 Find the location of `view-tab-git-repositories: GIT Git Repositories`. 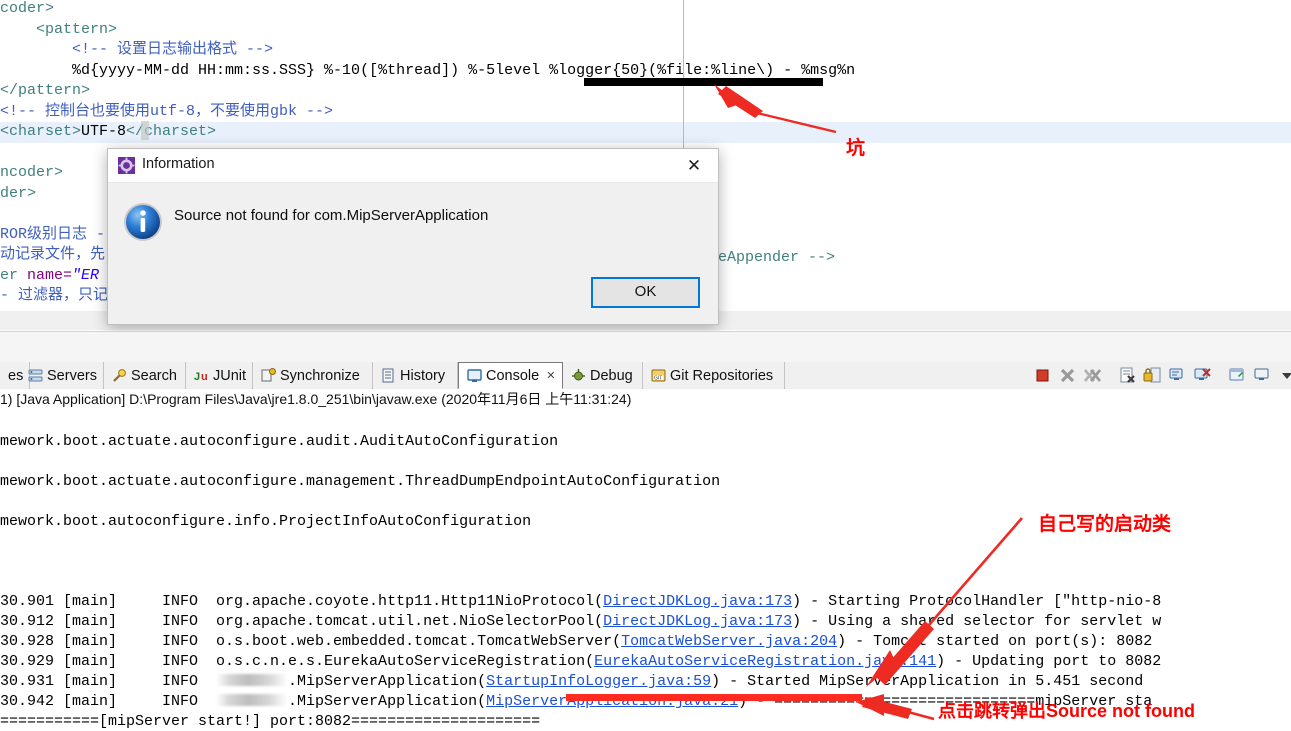

view-tab-git-repositories: GIT Git Repositories is located at coordinates (714, 375).